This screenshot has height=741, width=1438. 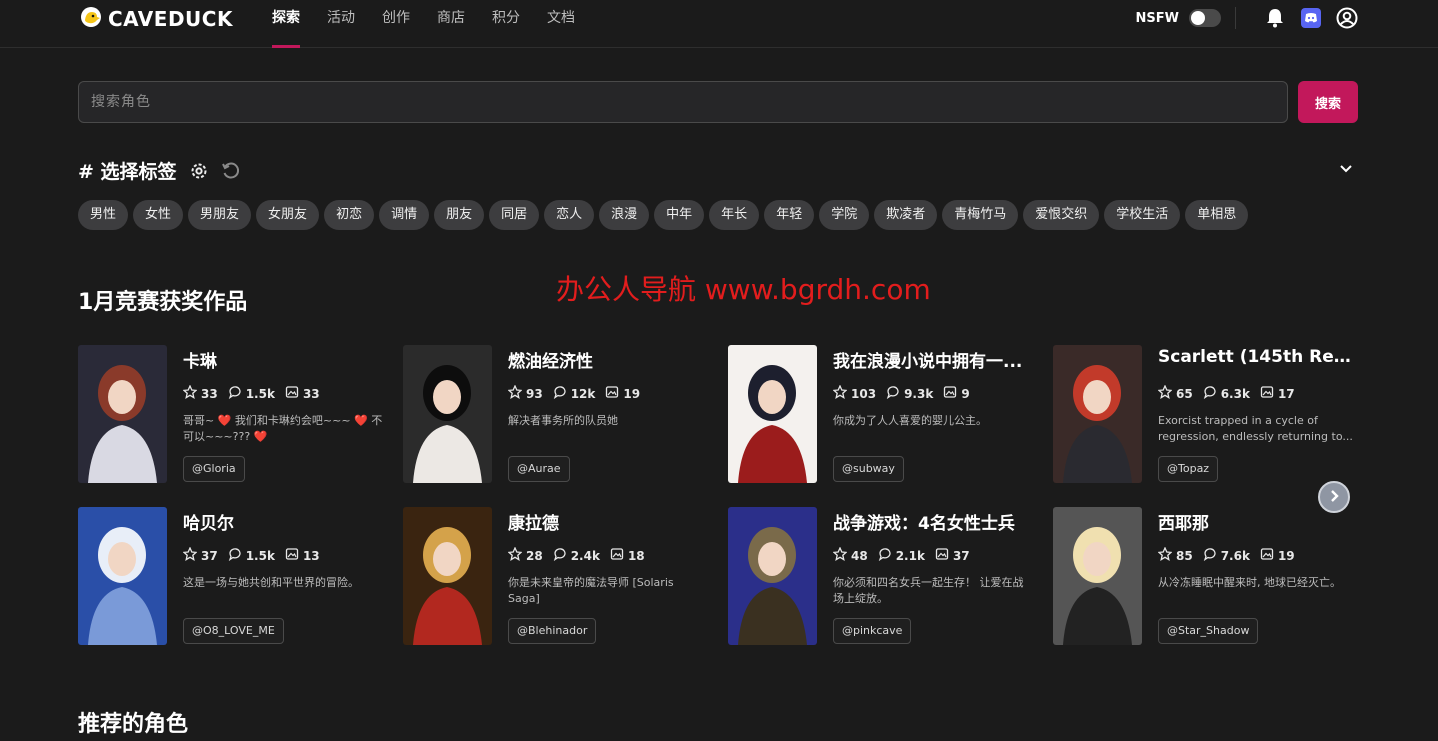 What do you see at coordinates (734, 215) in the screenshot?
I see `tag-chip: 年长` at bounding box center [734, 215].